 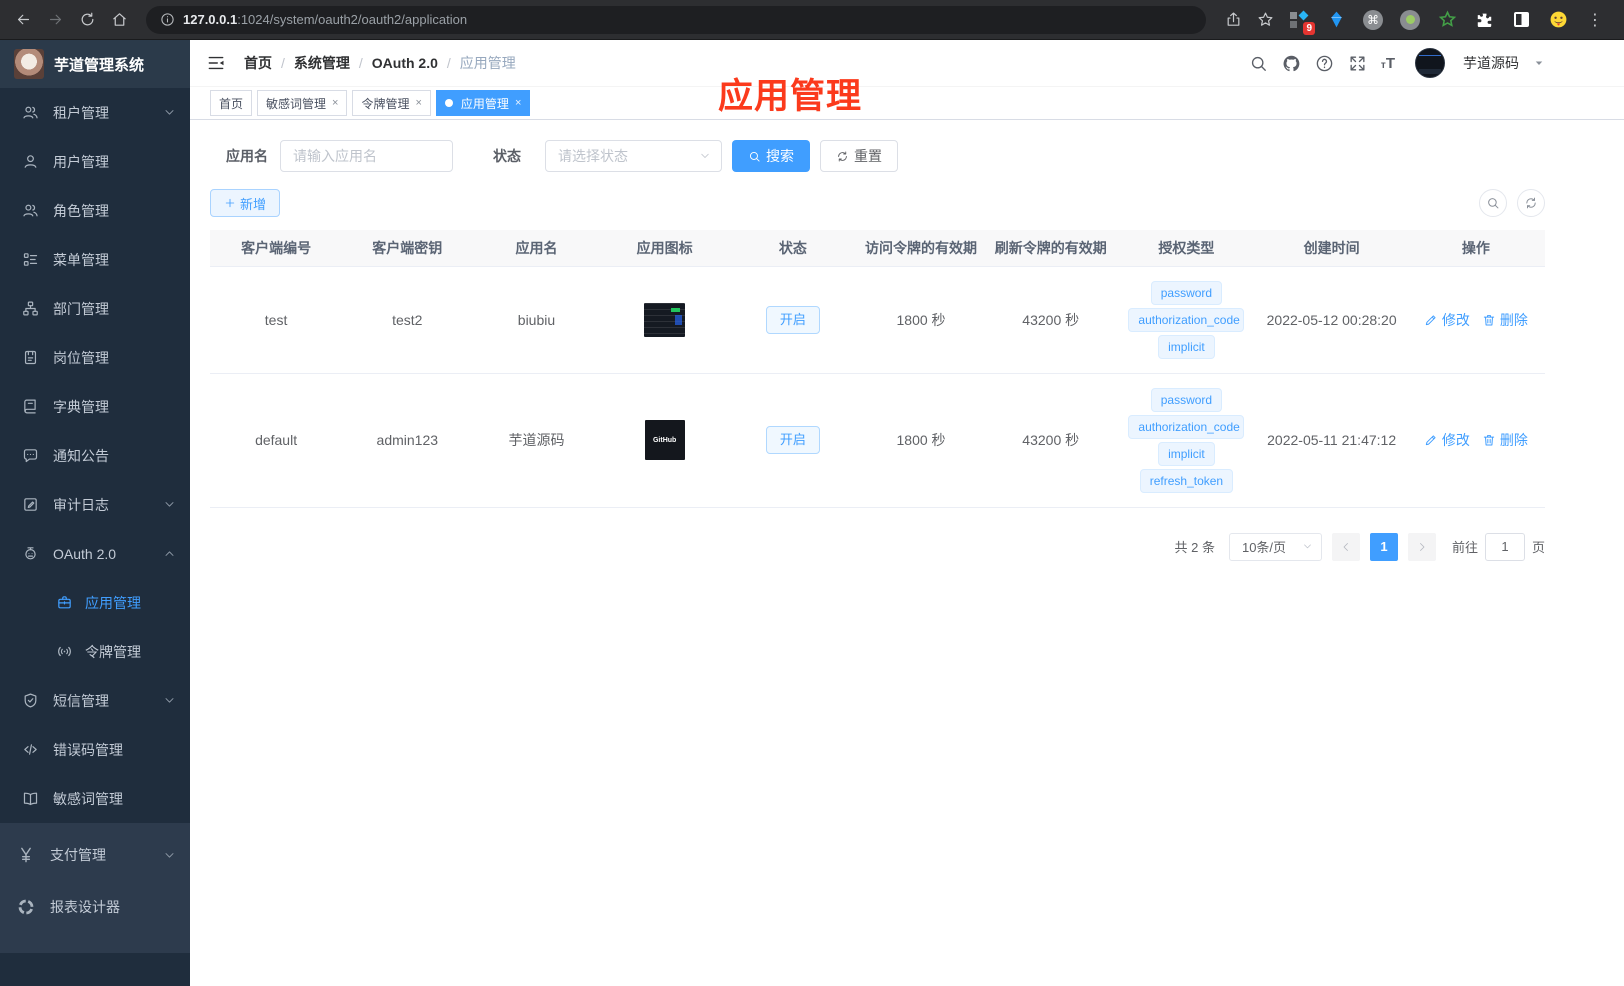 I want to click on app-logo: 芋道管理系统, so click(x=95, y=64).